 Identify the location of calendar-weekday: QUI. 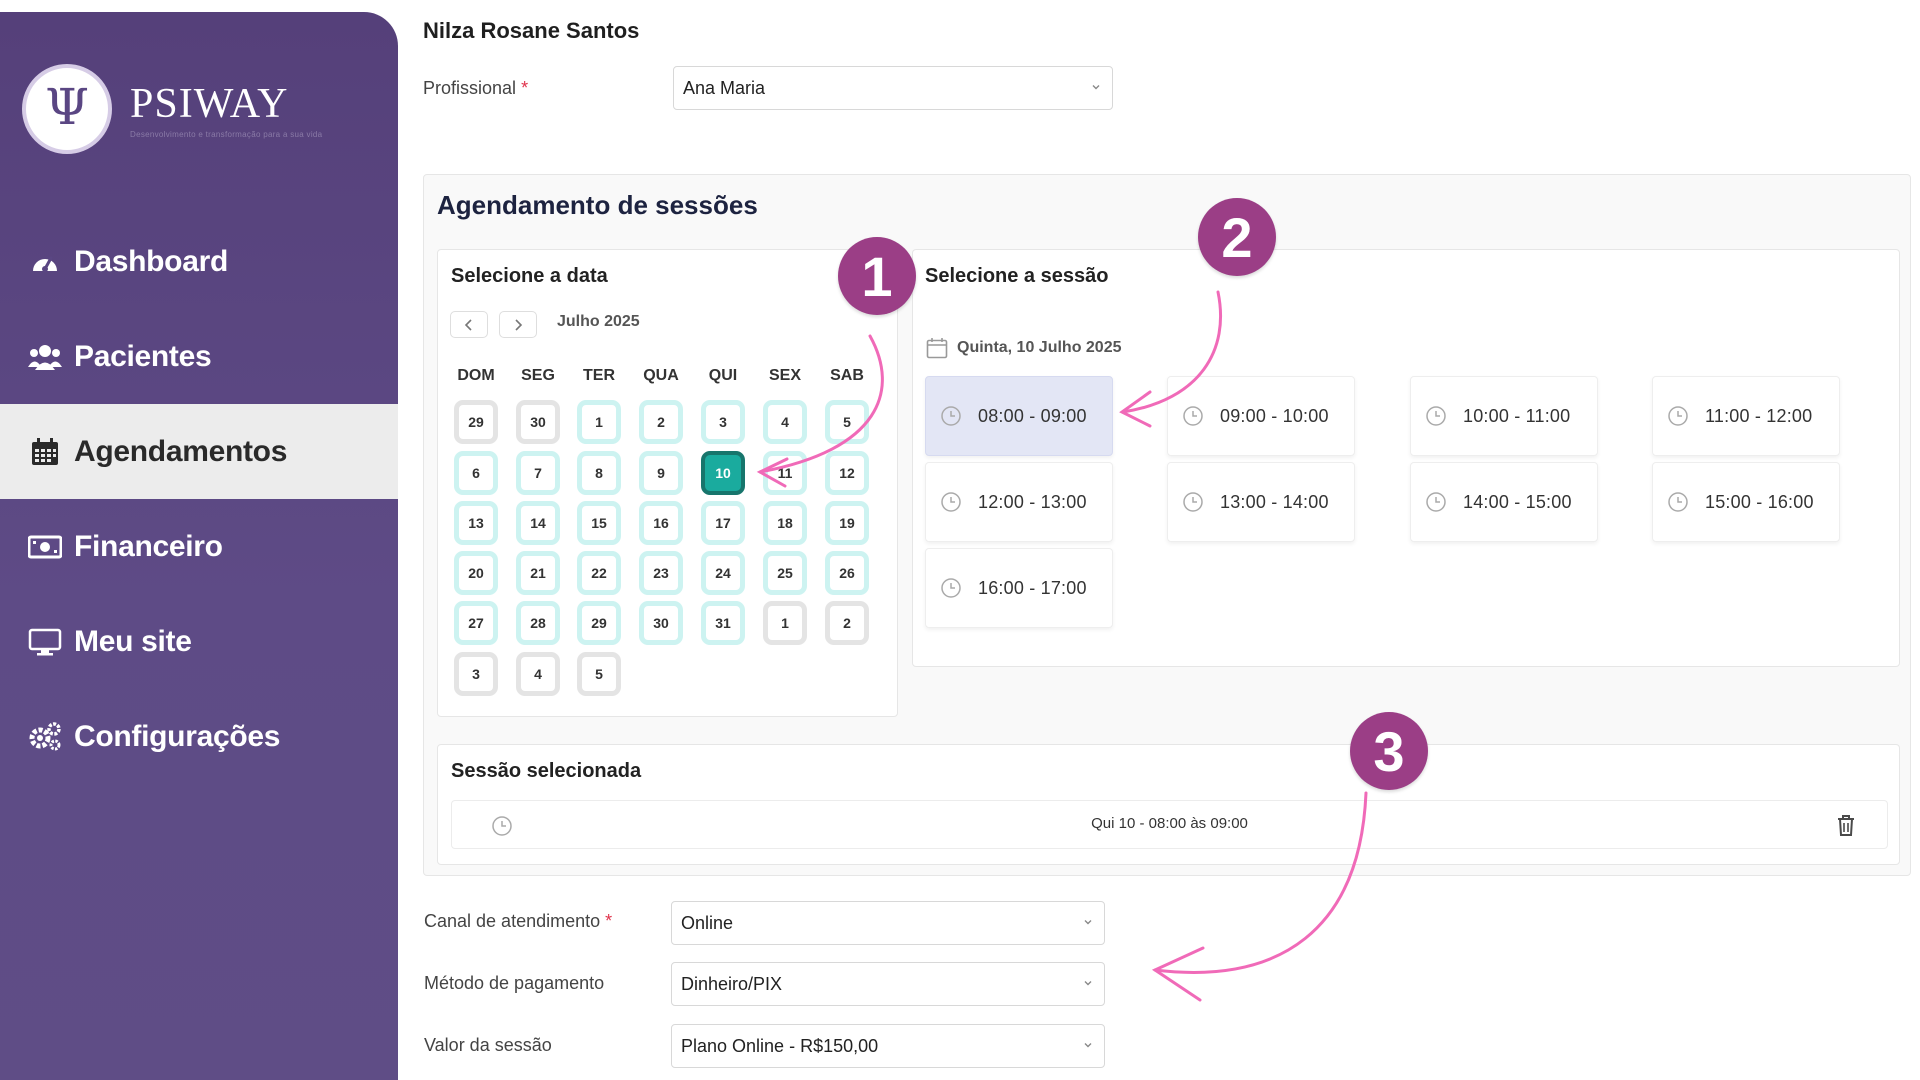
(723, 375).